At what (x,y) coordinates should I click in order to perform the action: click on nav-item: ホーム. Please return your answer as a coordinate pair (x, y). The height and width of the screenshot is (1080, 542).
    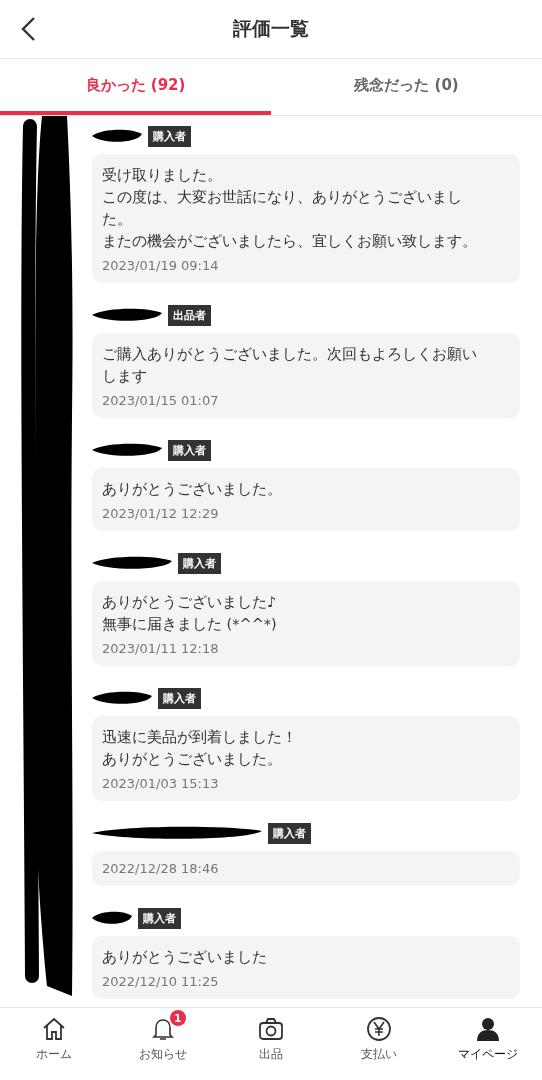
    Looking at the image, I should click on (54, 1044).